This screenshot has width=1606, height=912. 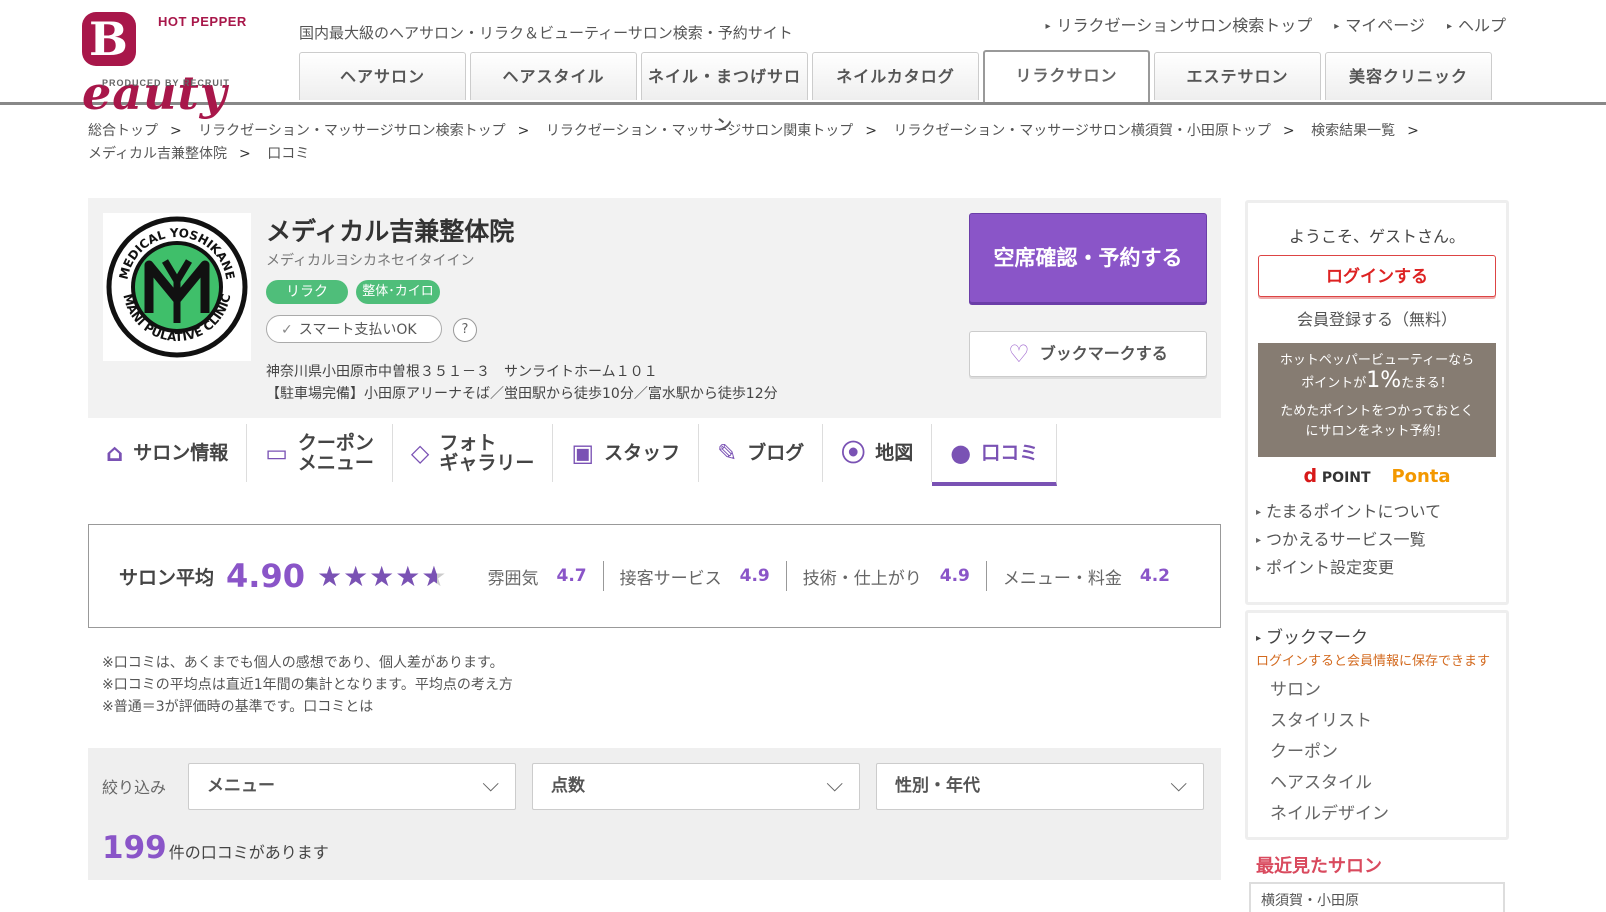 I want to click on note-line: ※口コミの平均点は直近1年間の集計となります。平均点の考え方, so click(x=307, y=685).